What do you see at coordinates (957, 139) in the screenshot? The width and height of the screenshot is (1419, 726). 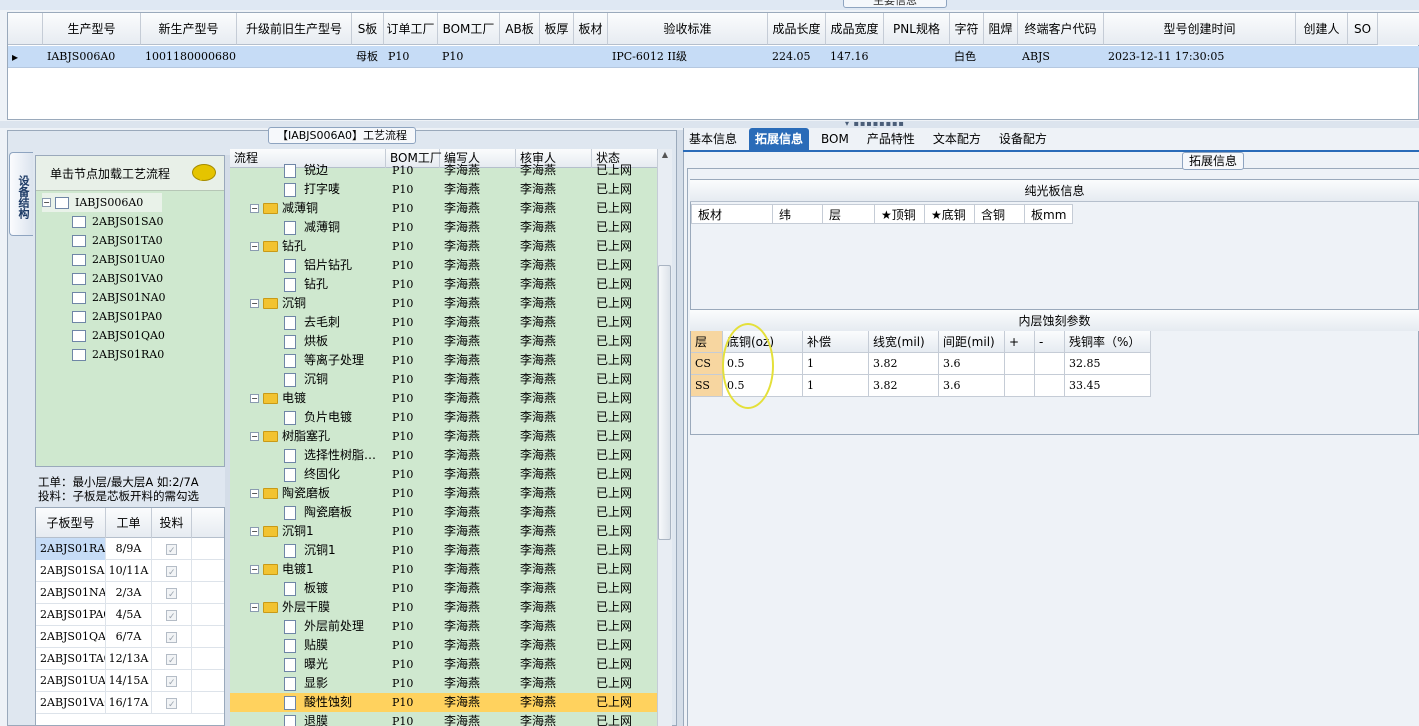 I see `tab-item: 文本配方` at bounding box center [957, 139].